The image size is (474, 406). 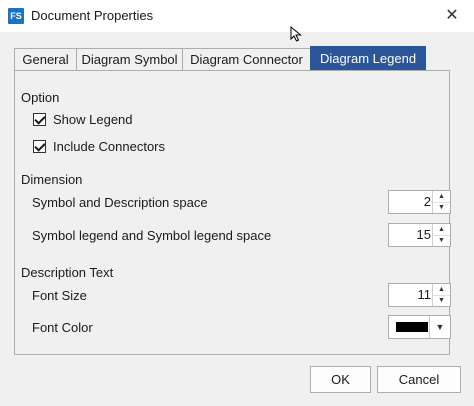 I want to click on tab-general: General, so click(x=45, y=59).